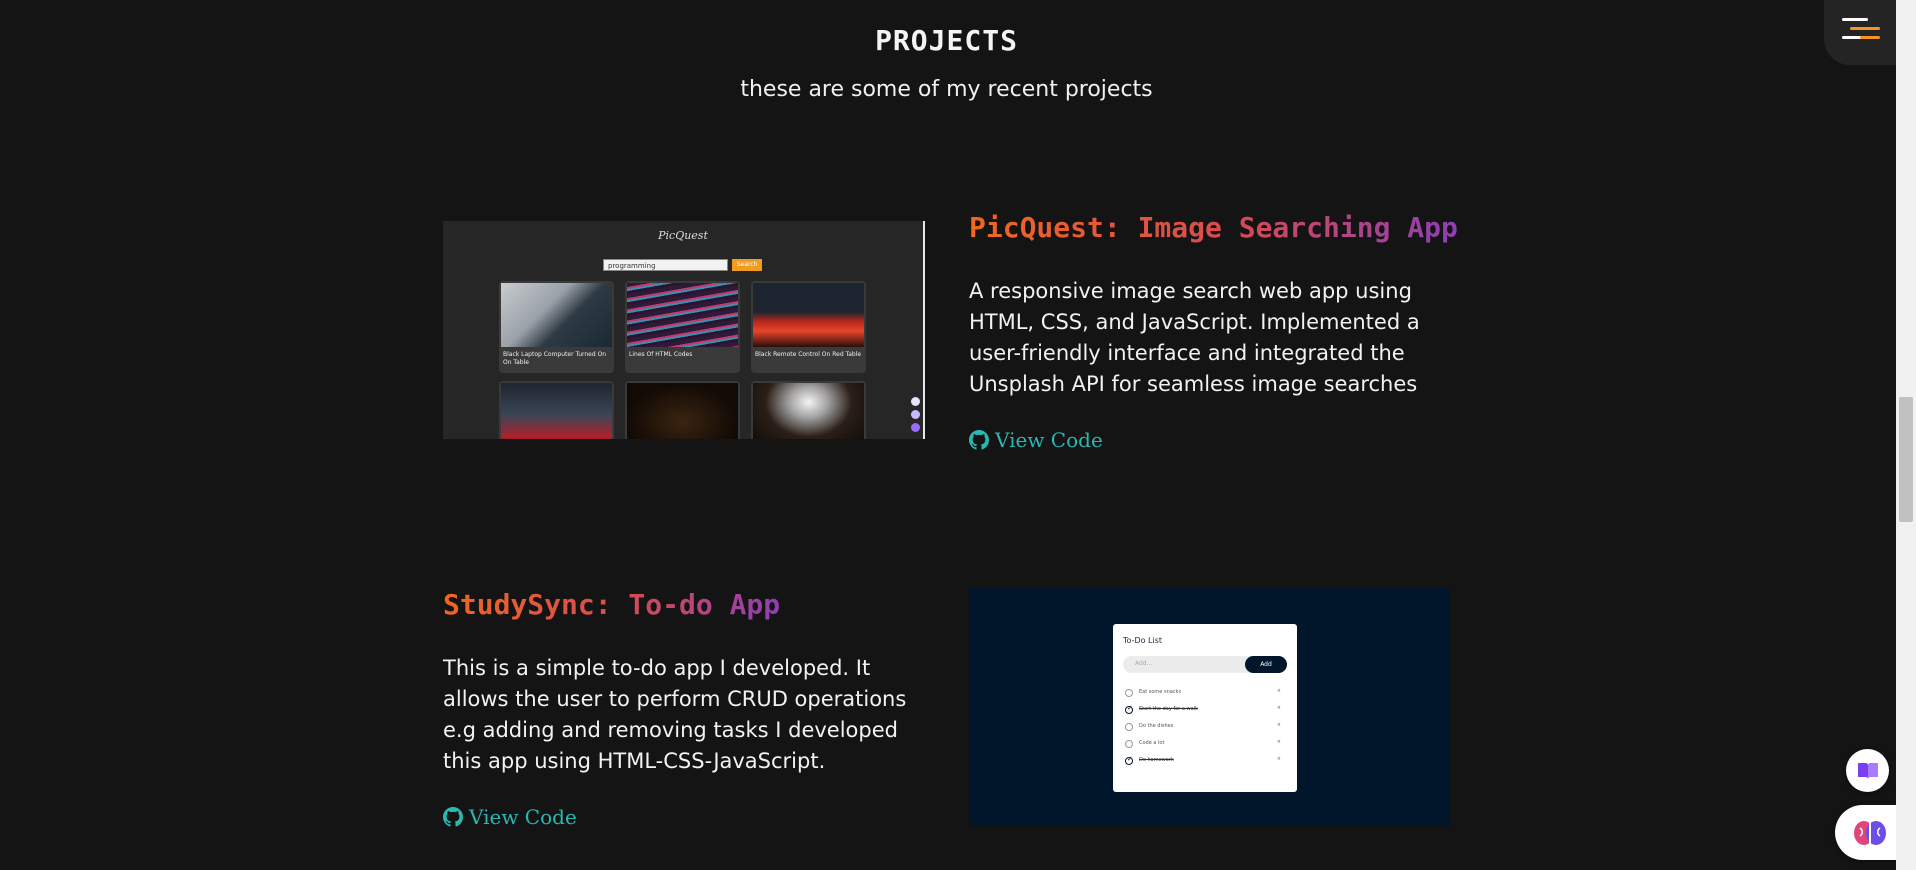 This screenshot has height=870, width=1916. I want to click on todo-item-text: Eat some snacks, so click(1160, 692).